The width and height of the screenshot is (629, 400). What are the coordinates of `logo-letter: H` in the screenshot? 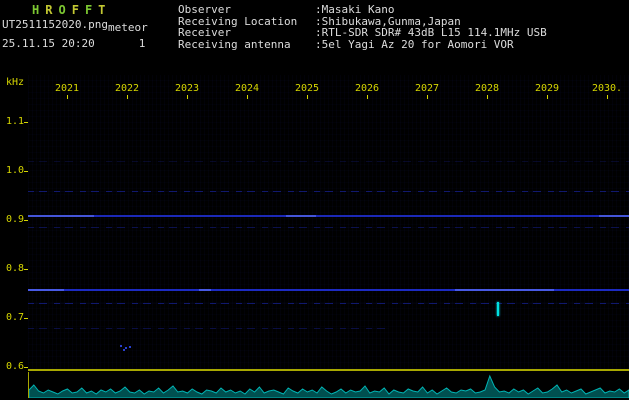 It's located at (36, 10).